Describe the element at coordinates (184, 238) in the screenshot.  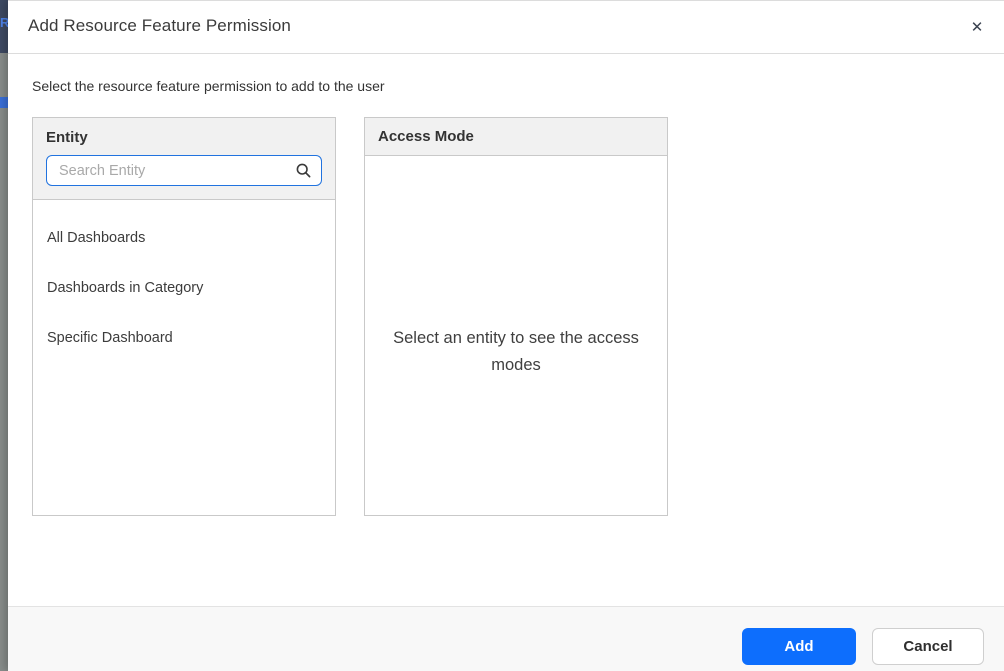
I see `entity-item-all-dashboards: All Dashboards` at that location.